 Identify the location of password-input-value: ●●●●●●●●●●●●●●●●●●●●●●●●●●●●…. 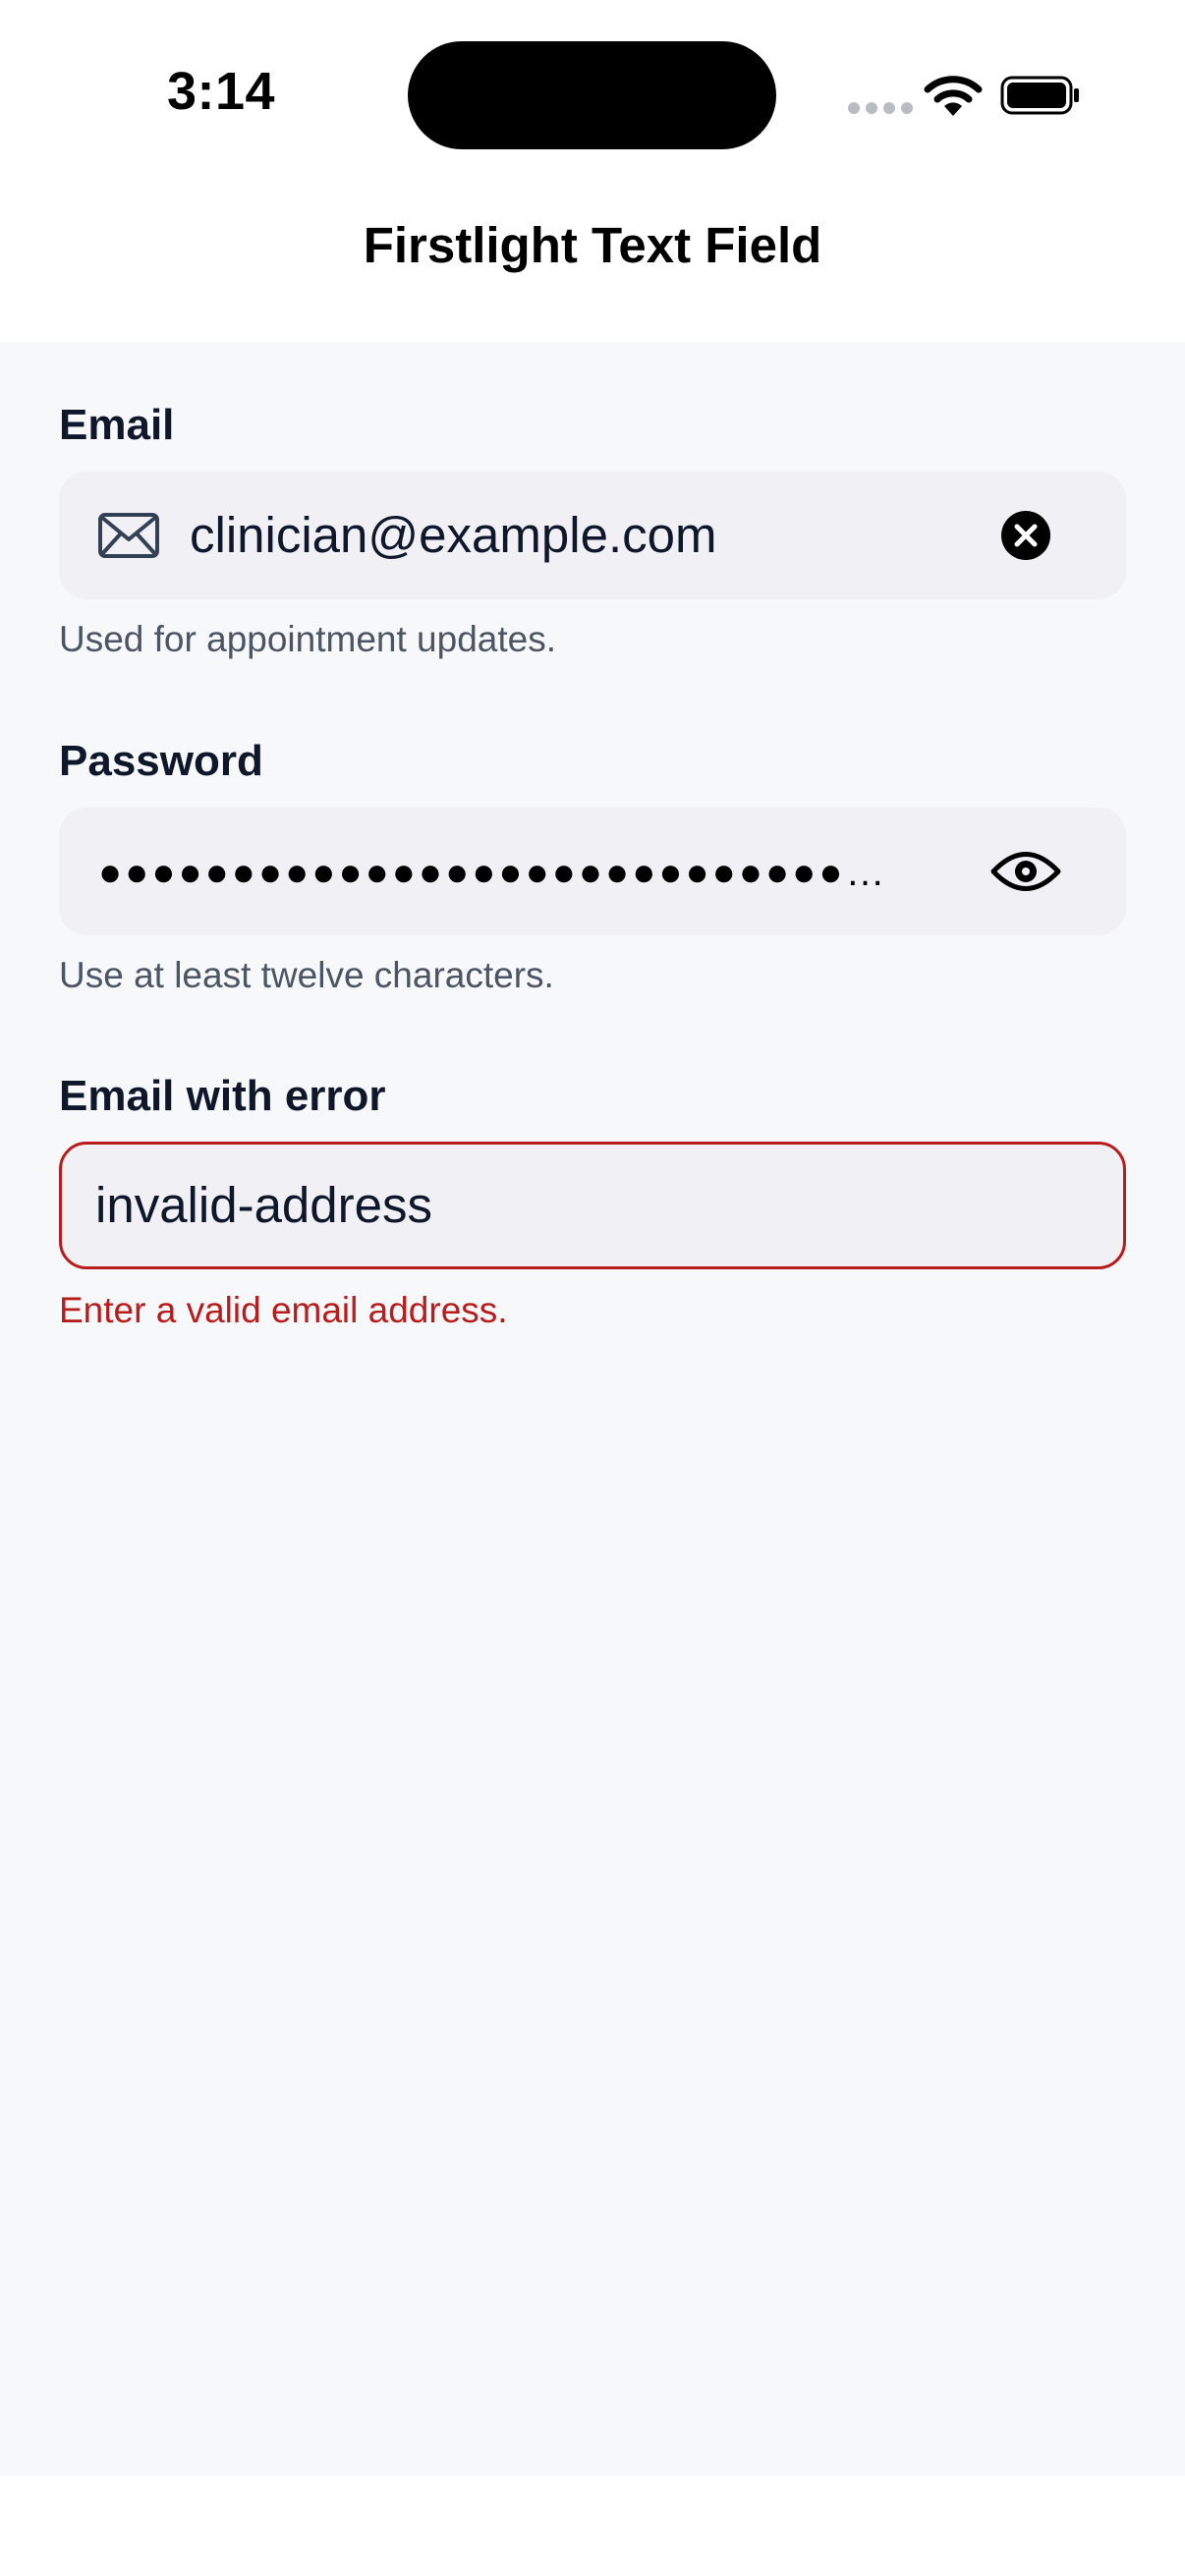
(493, 871).